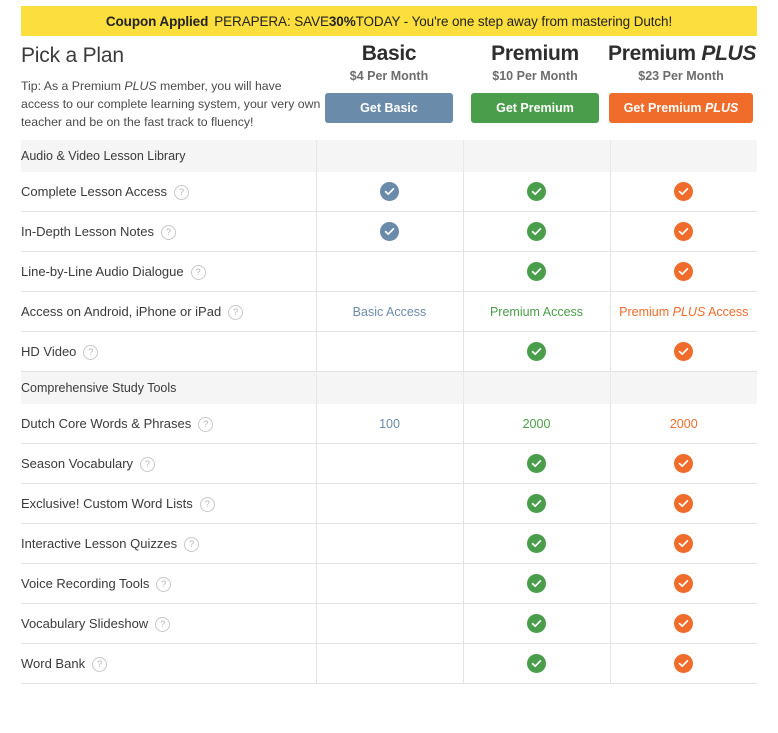 The height and width of the screenshot is (733, 778). Describe the element at coordinates (389, 663) in the screenshot. I see `table-row: Word Bank?` at that location.